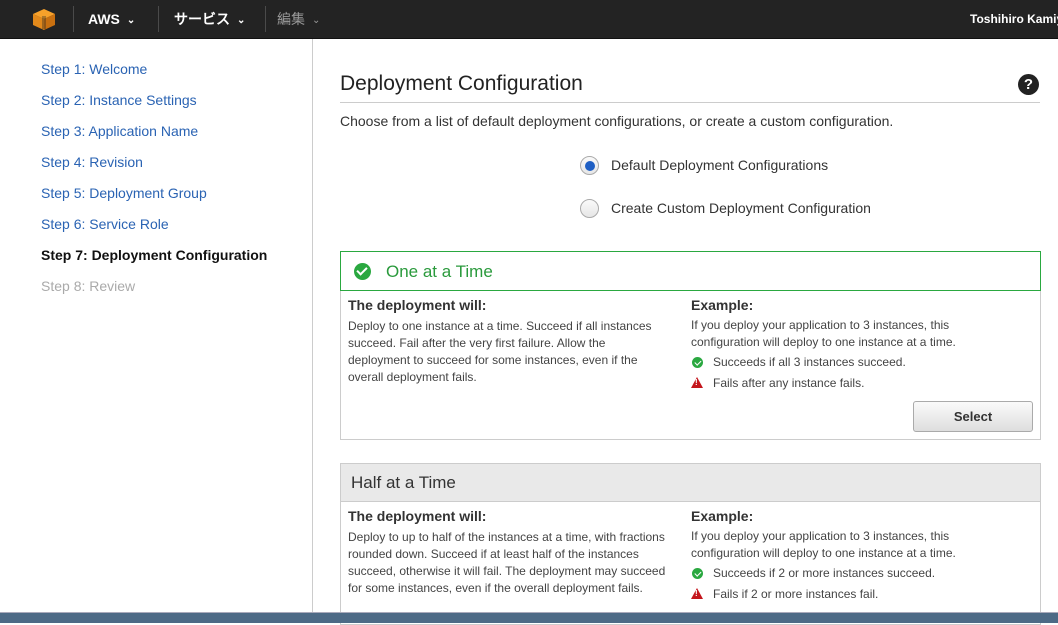 This screenshot has width=1058, height=625. What do you see at coordinates (589, 165) in the screenshot?
I see `radio-button-selected` at bounding box center [589, 165].